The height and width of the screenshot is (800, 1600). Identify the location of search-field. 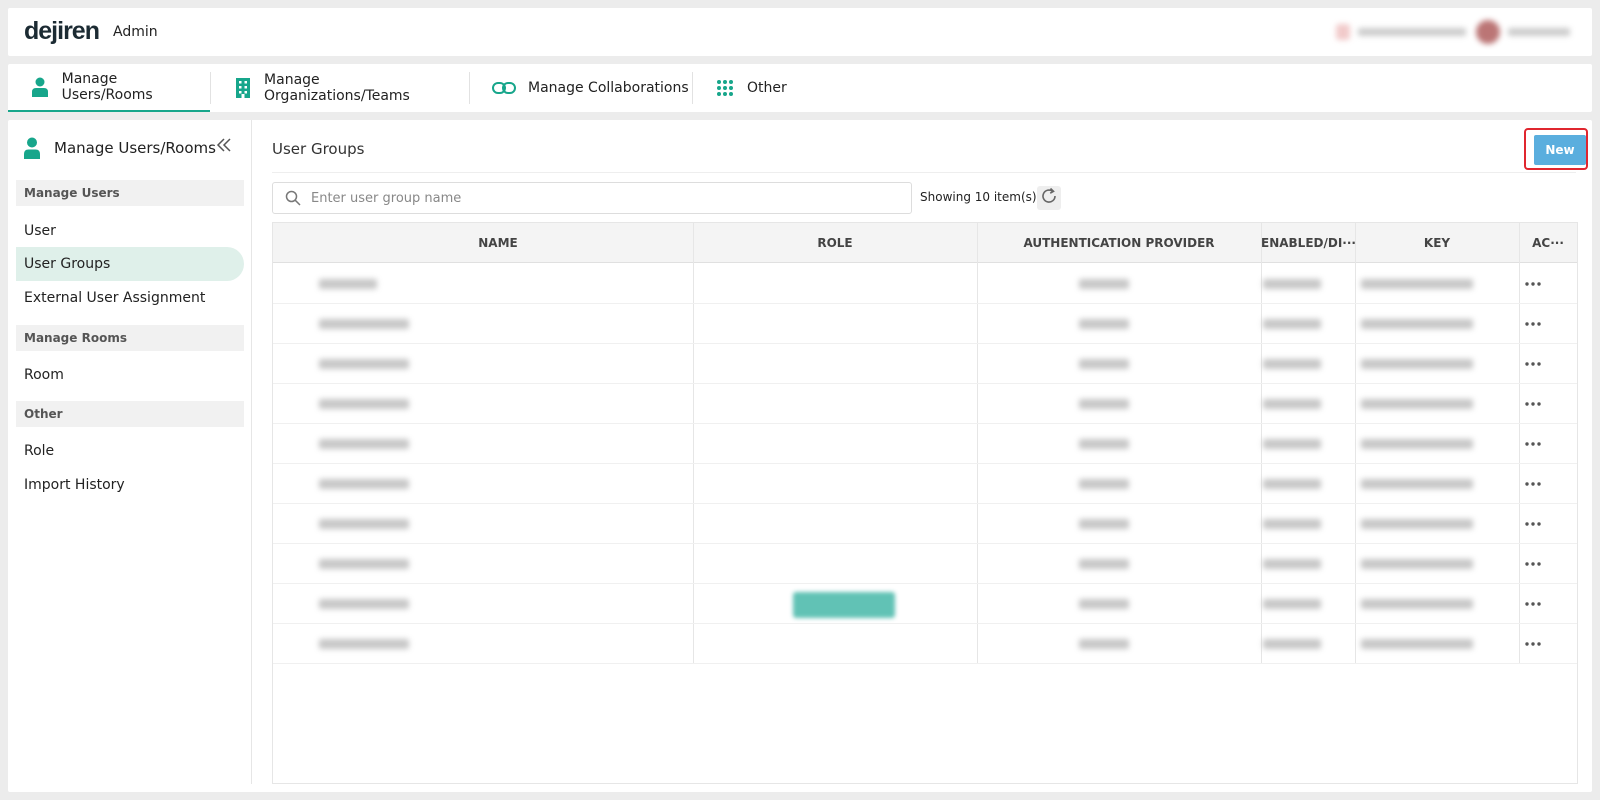
(592, 198).